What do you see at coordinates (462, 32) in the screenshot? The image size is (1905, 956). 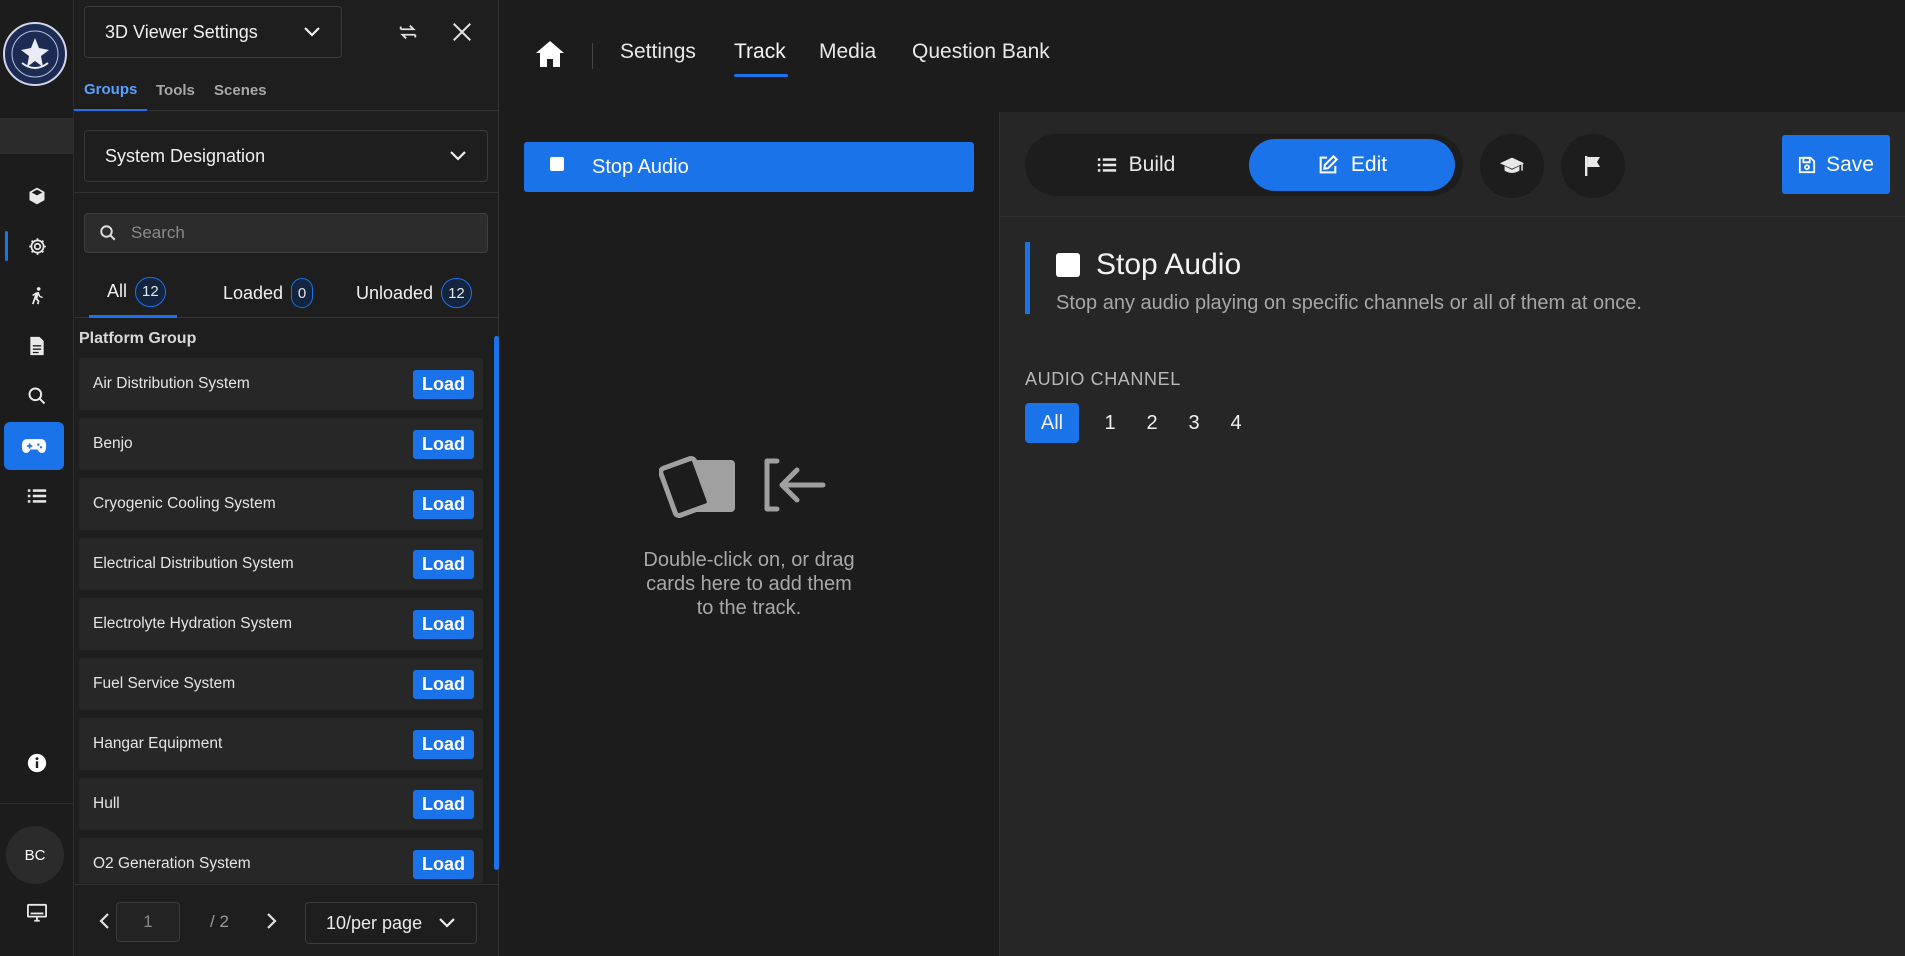 I see `close-icon` at bounding box center [462, 32].